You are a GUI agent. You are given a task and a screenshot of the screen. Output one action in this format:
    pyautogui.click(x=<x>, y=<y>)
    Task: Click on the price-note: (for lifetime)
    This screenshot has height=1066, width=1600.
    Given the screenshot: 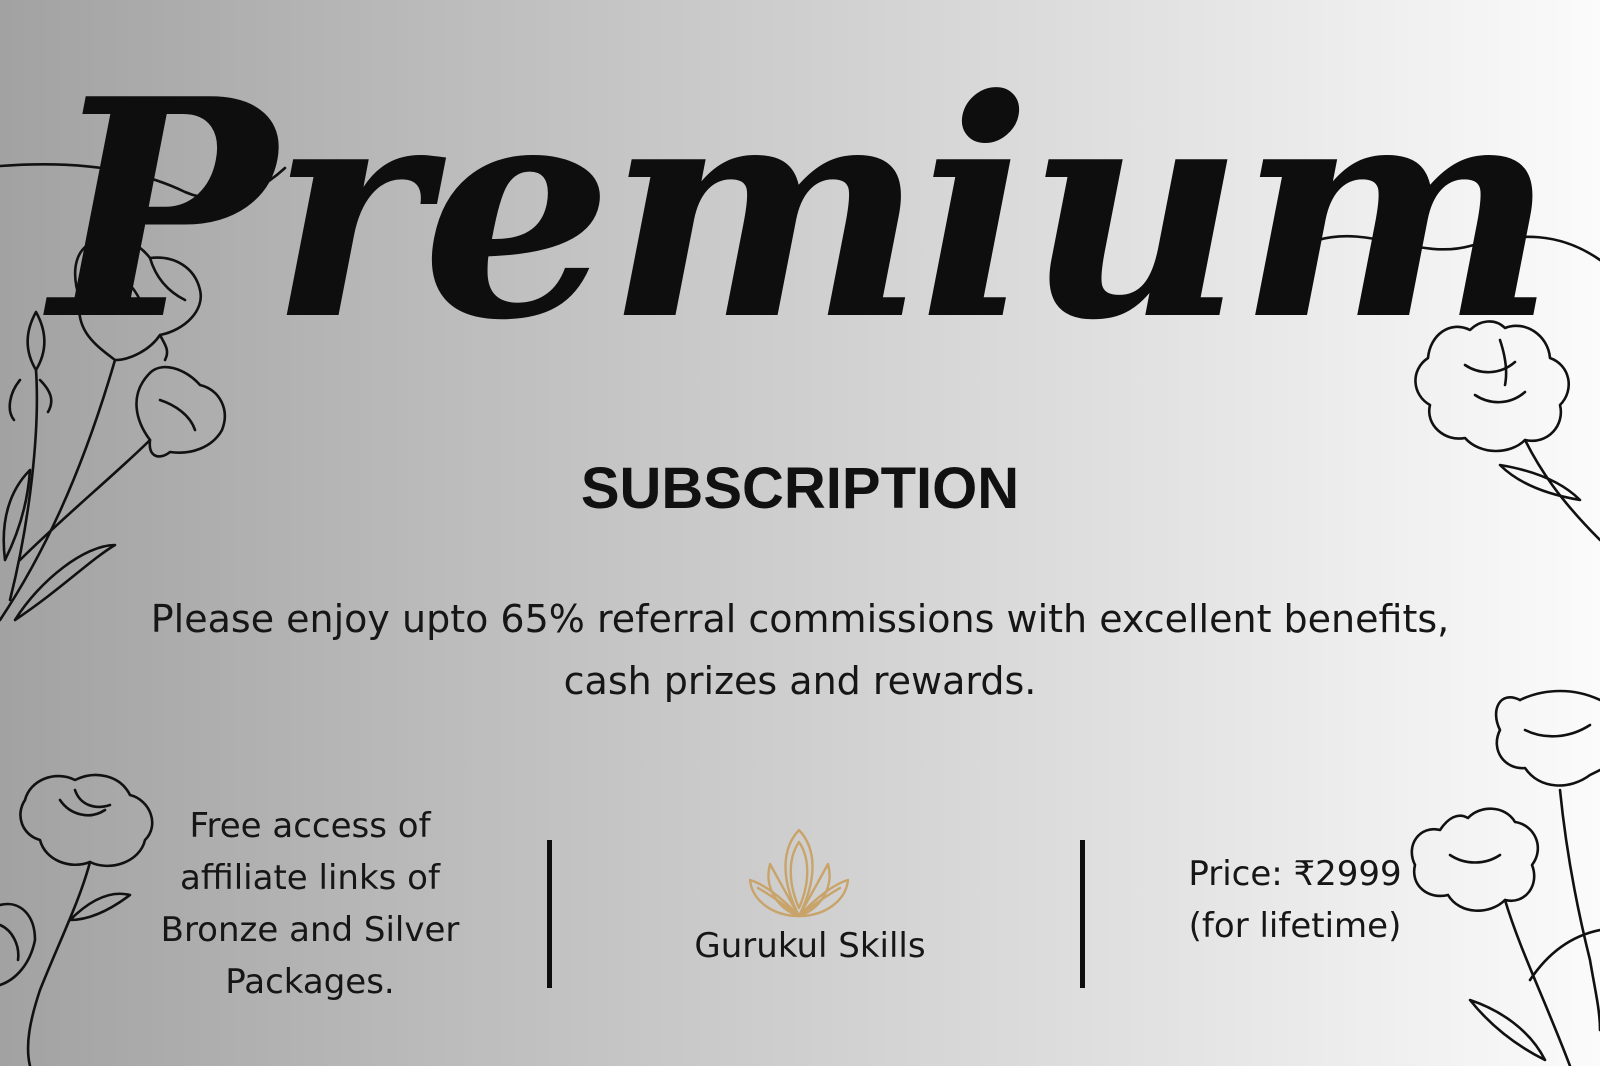 What is the action you would take?
    pyautogui.click(x=1295, y=926)
    